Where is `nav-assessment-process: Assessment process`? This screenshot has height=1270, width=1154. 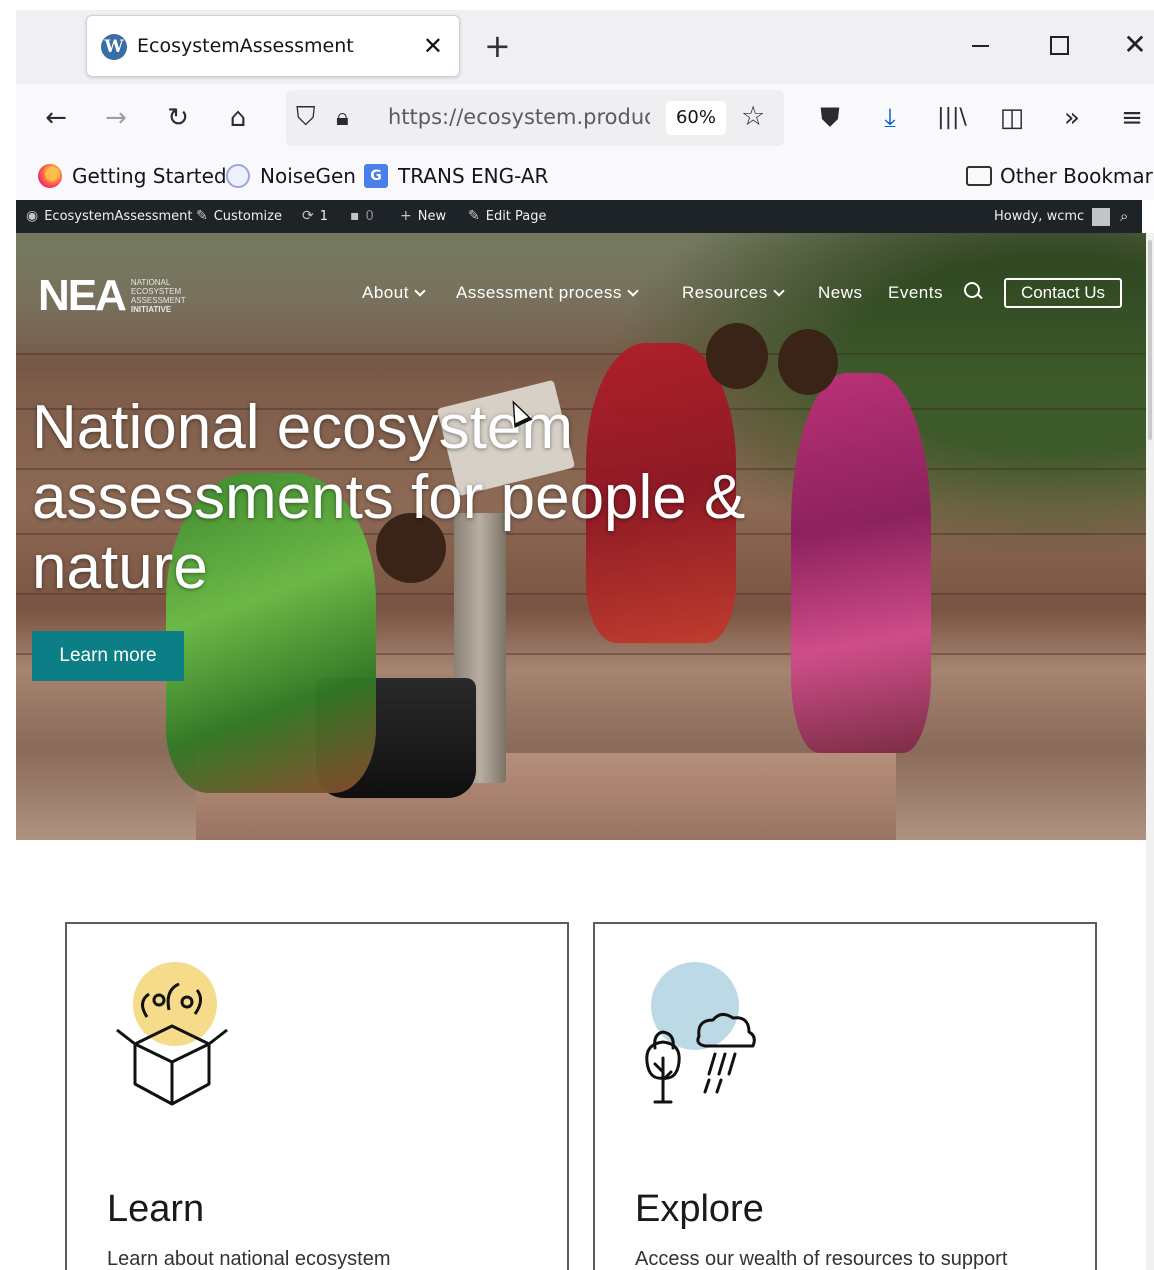 nav-assessment-process: Assessment process is located at coordinates (547, 295).